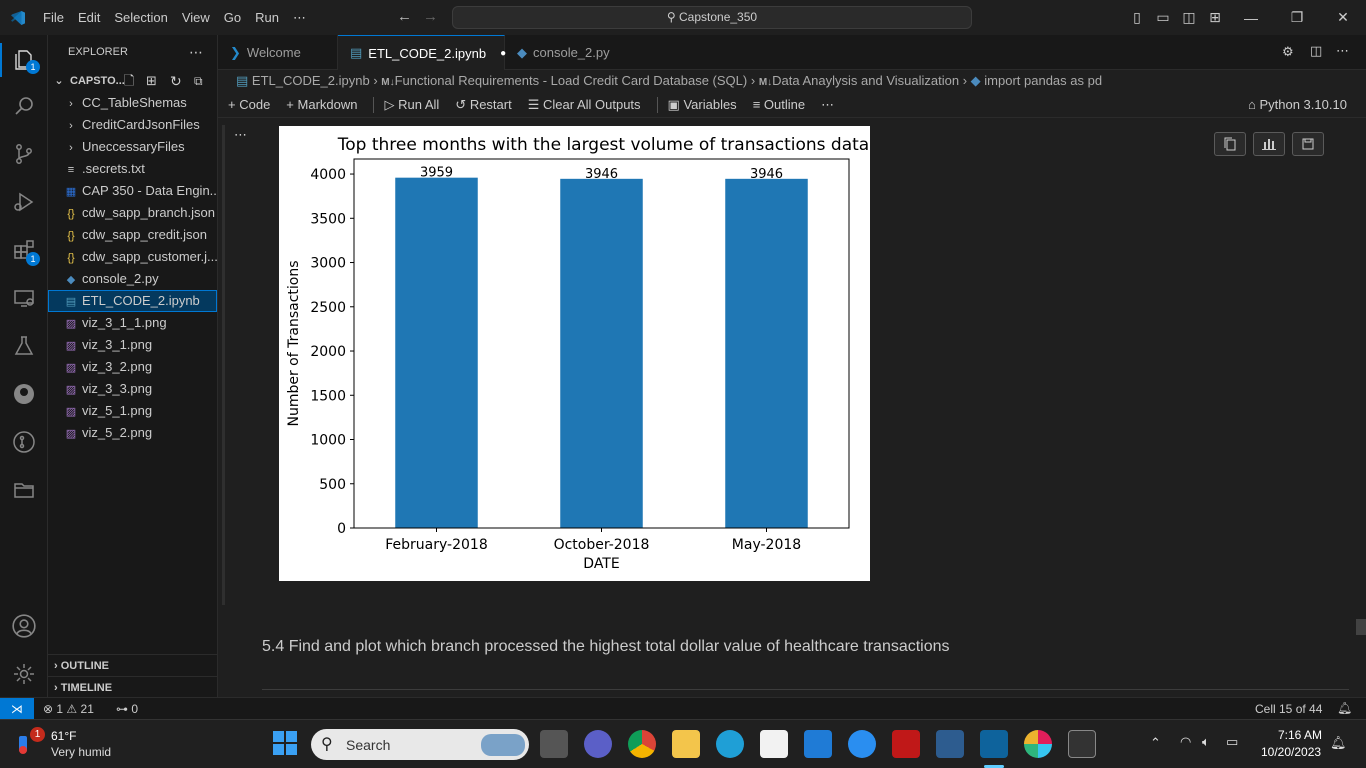 The height and width of the screenshot is (768, 1366). What do you see at coordinates (994, 744) in the screenshot?
I see `vscode-taskbar-icon` at bounding box center [994, 744].